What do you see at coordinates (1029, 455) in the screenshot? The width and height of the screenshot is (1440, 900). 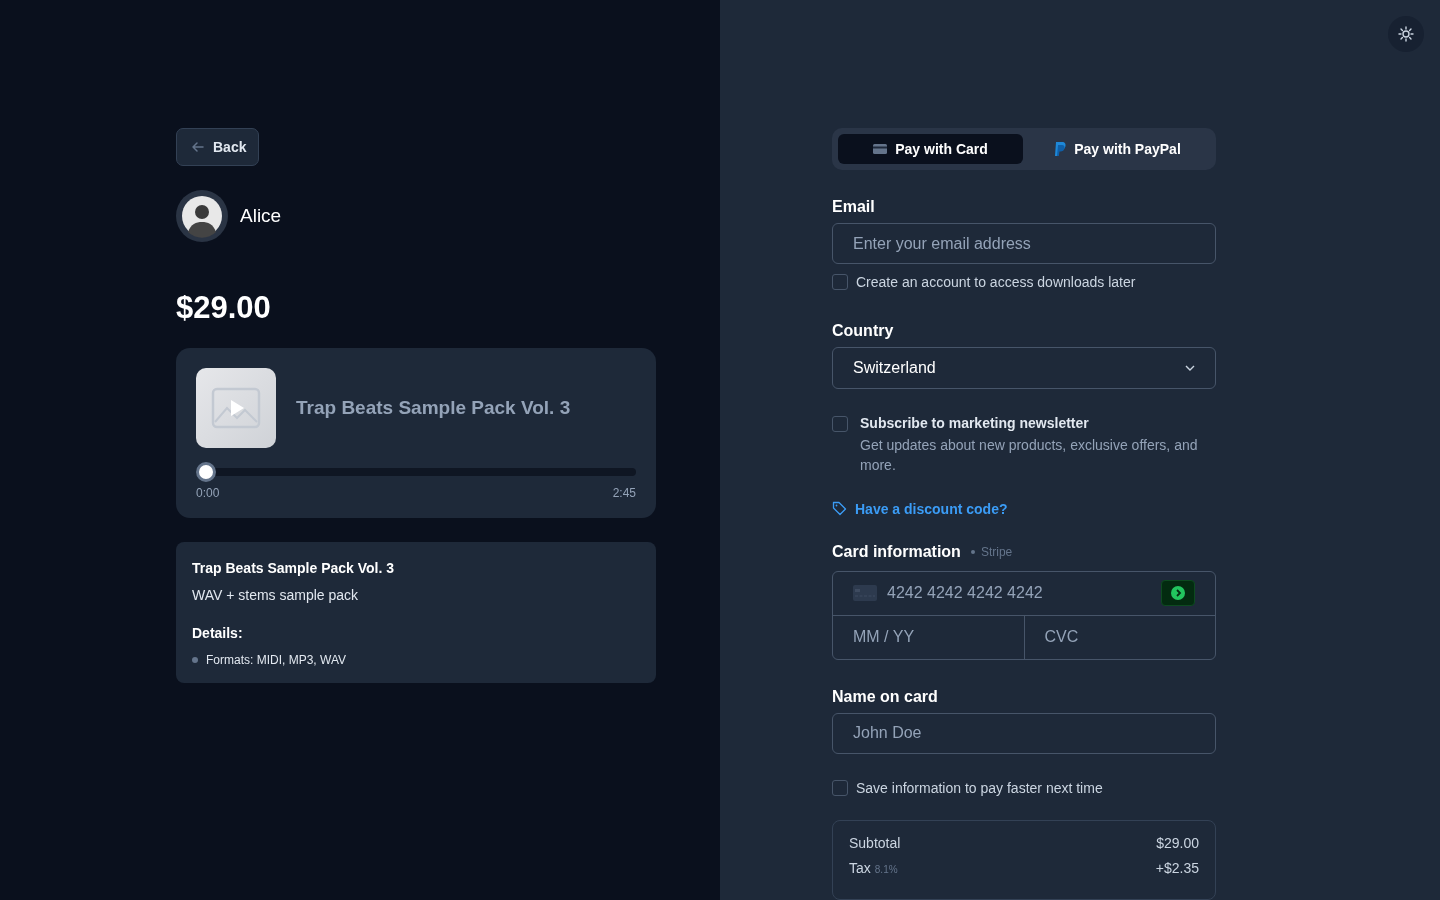 I see `newsletter-description: Get updates about new products, exclusive offers, and more.` at bounding box center [1029, 455].